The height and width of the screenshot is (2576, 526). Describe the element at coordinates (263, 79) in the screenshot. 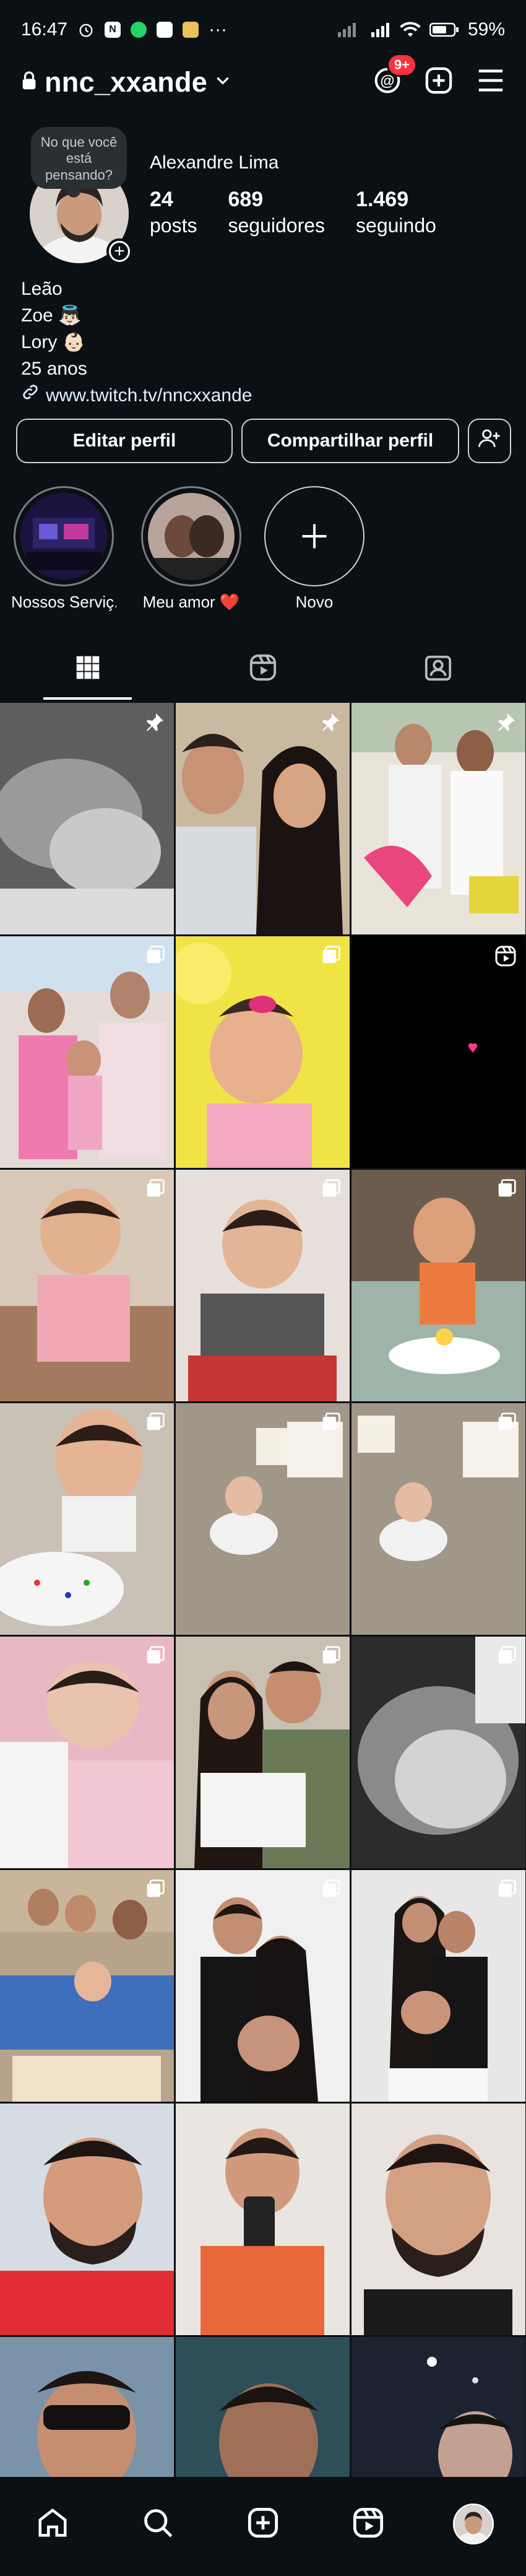

I see `profile-header: nnc_xxande @ 9+` at that location.